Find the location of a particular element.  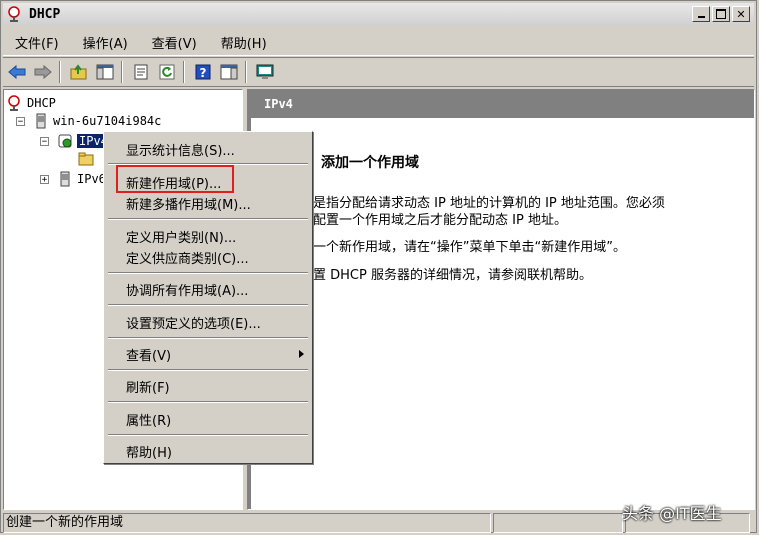

maximize-icon is located at coordinates (721, 14).